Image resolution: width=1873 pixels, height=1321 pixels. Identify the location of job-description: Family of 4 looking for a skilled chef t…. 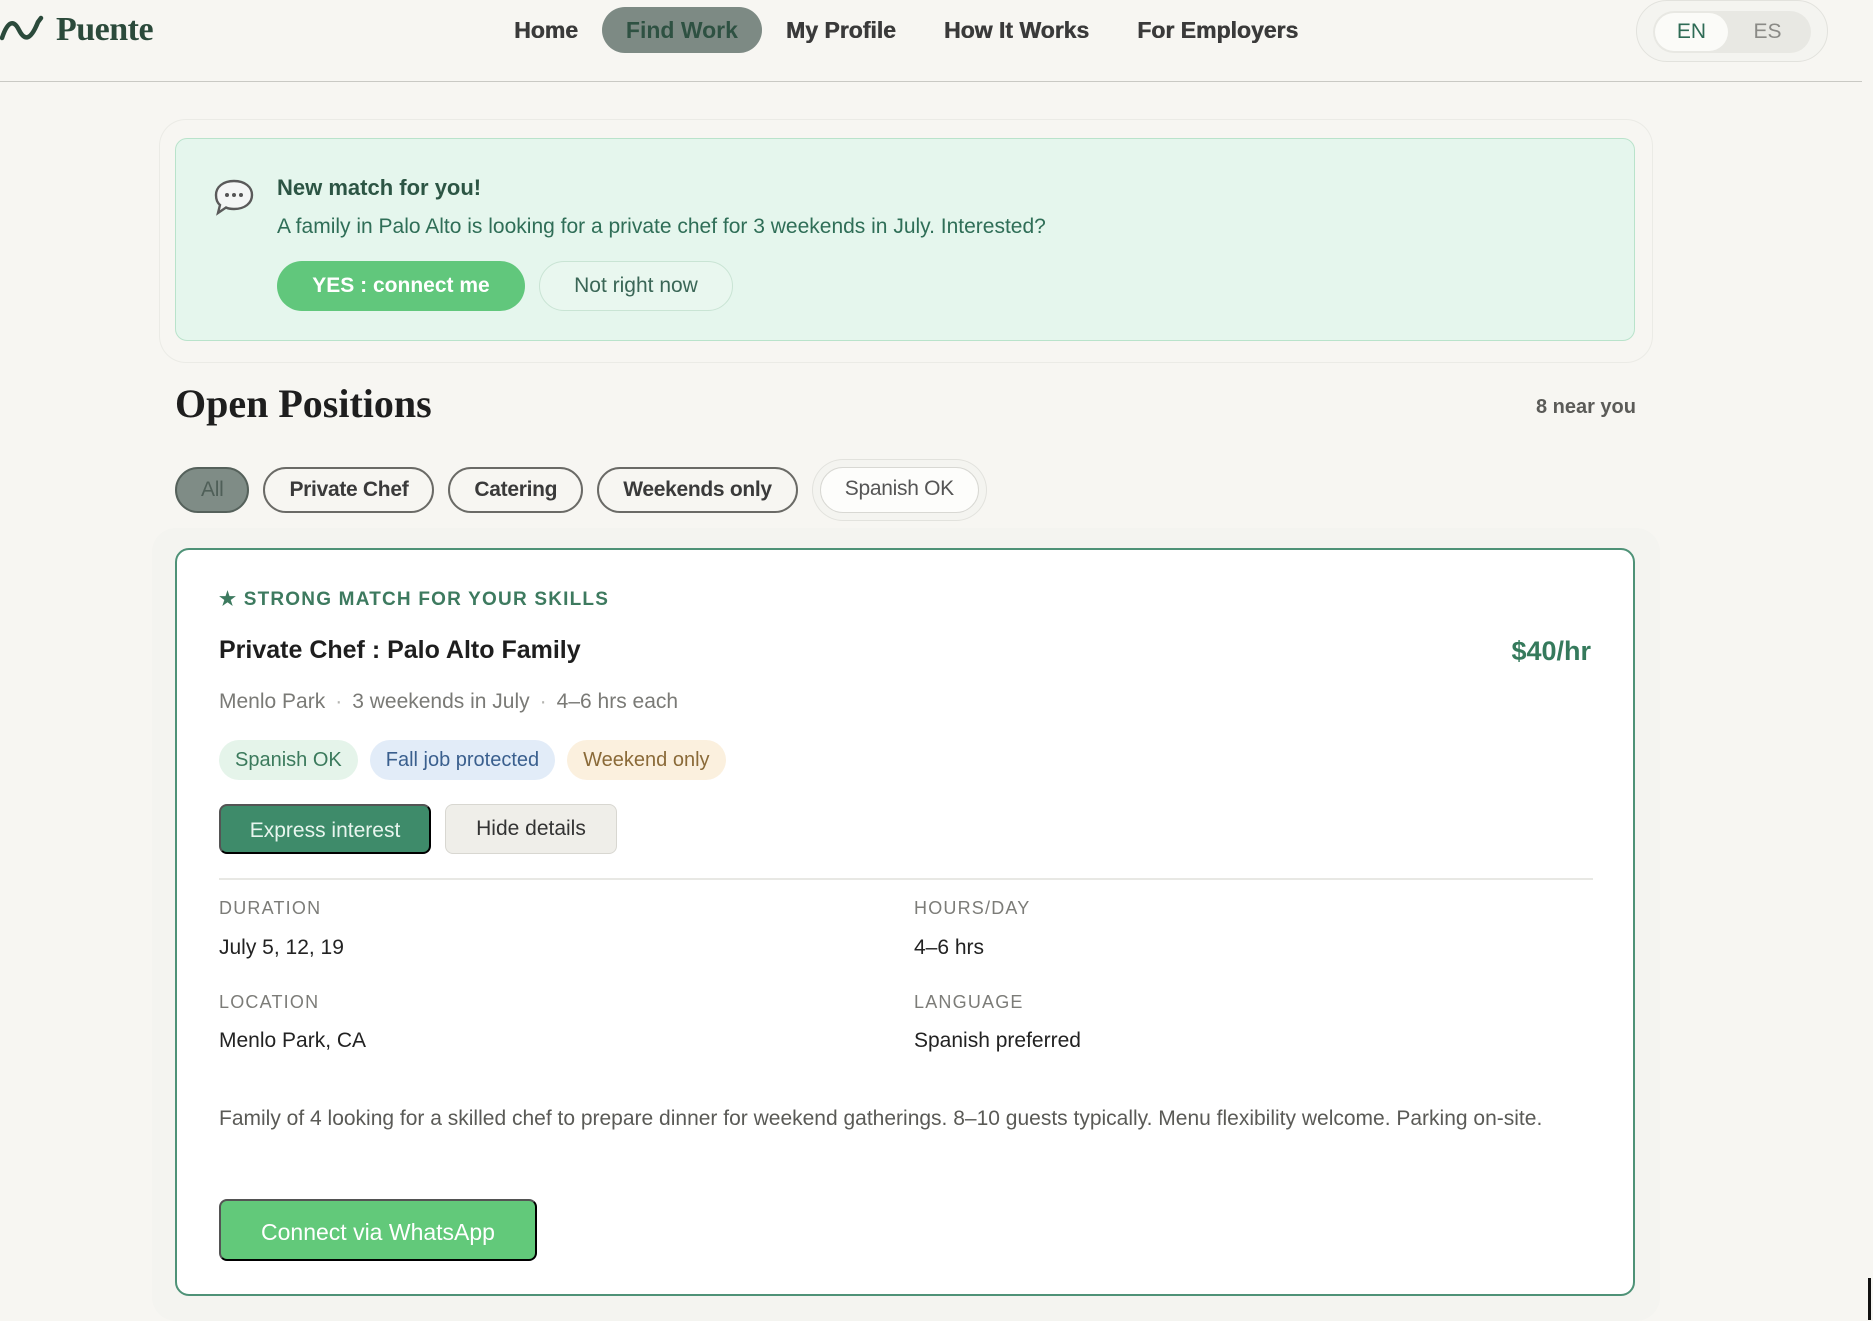
(881, 1118).